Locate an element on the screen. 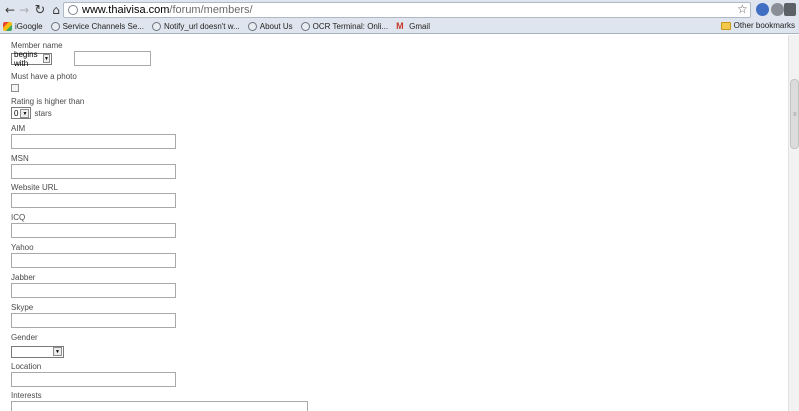  jabber-field: Jabber is located at coordinates (93, 285).